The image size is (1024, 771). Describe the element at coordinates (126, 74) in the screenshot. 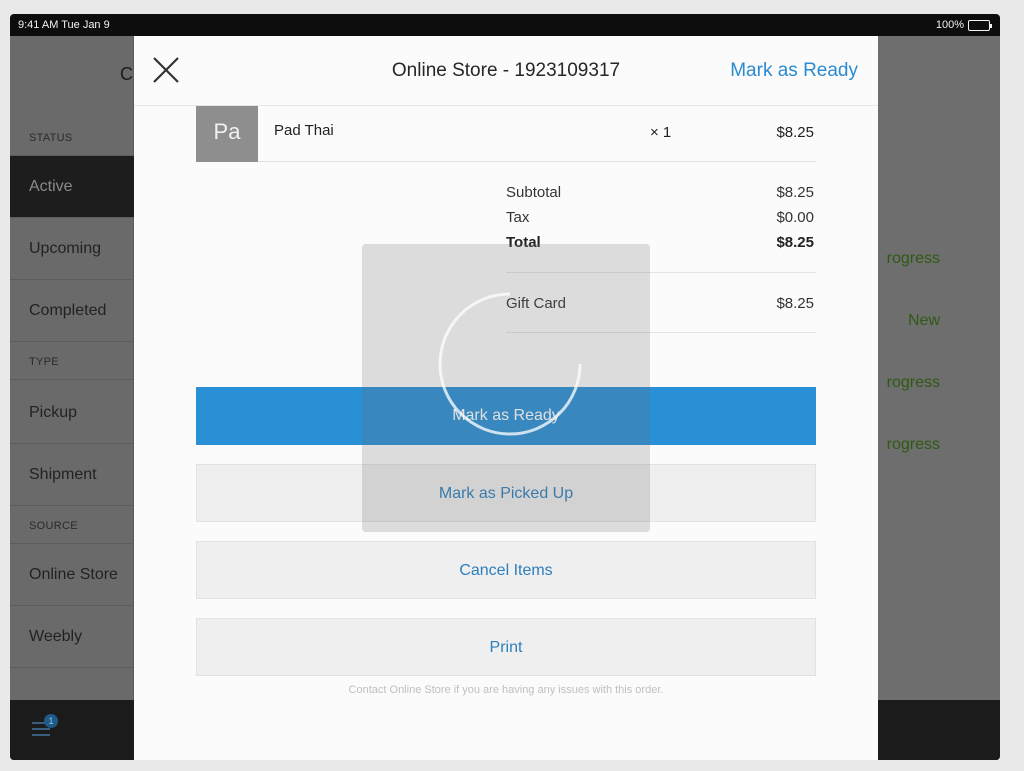

I see `sidebar-header-partial: C` at that location.